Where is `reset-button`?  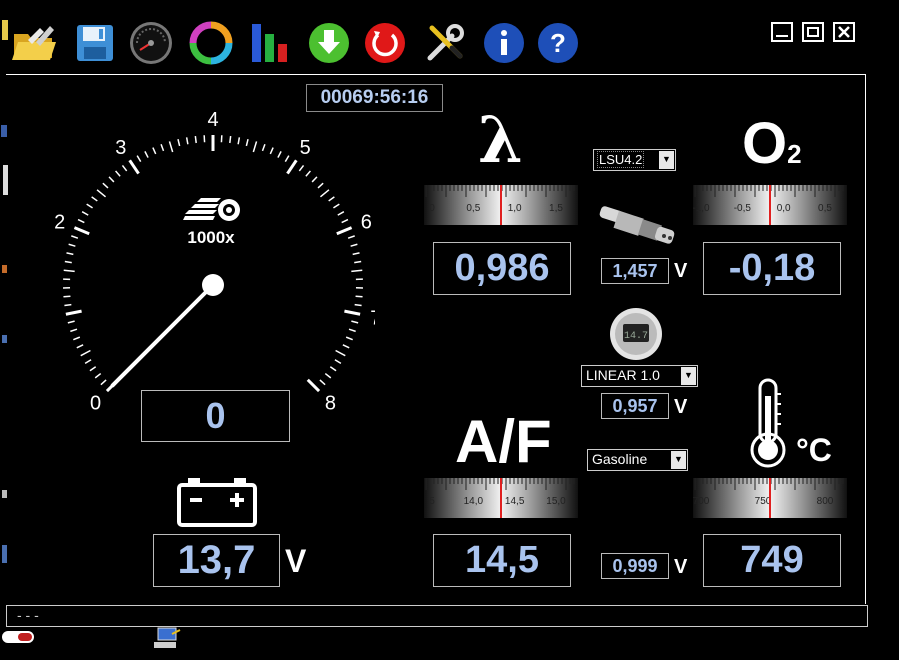
reset-button is located at coordinates (385, 43).